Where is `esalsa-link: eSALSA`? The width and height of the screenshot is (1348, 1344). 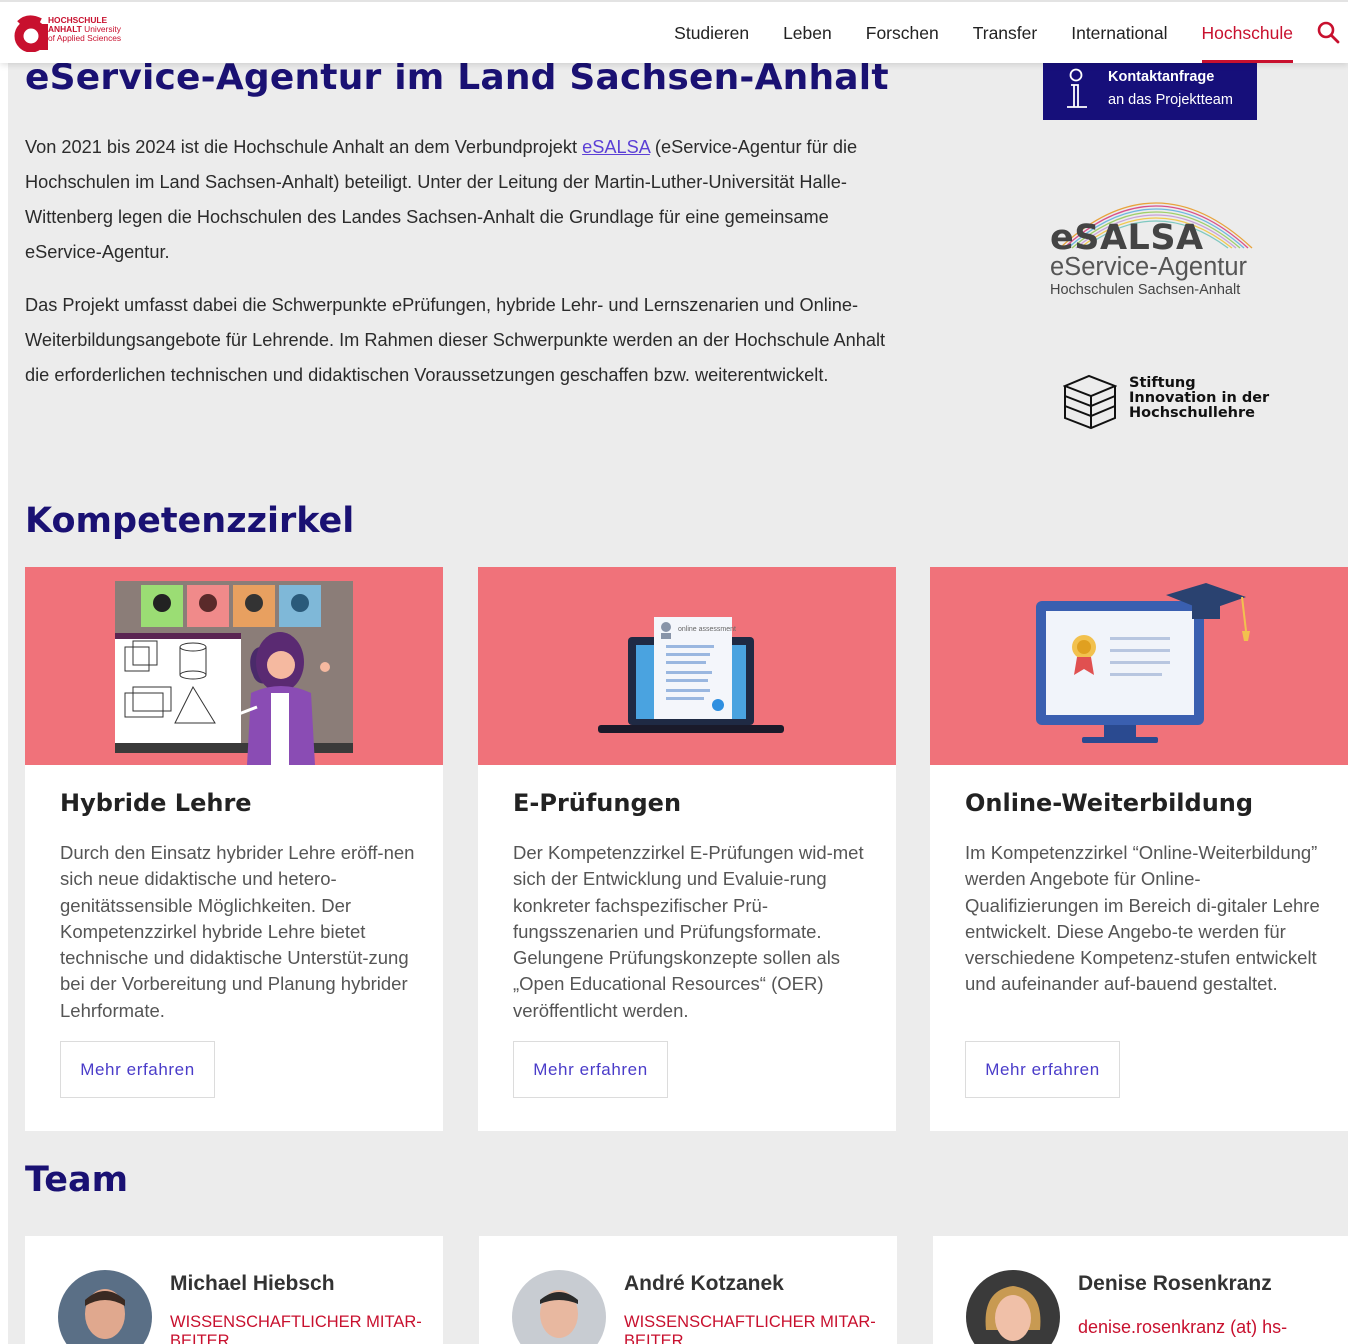
esalsa-link: eSALSA is located at coordinates (616, 147).